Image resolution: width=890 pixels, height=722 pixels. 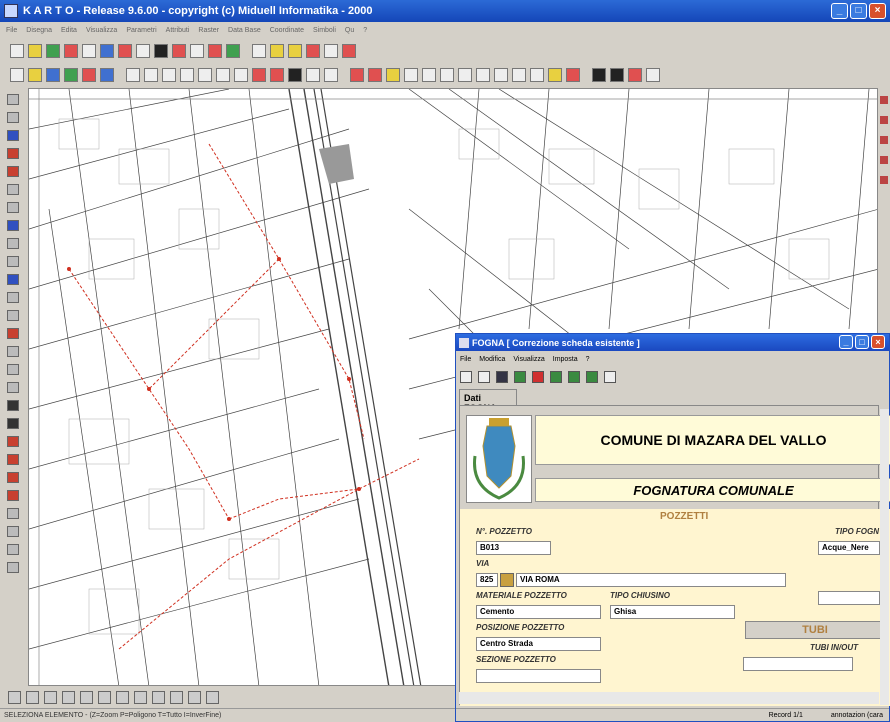 I want to click on gear3-icon, so click(x=13, y=549).